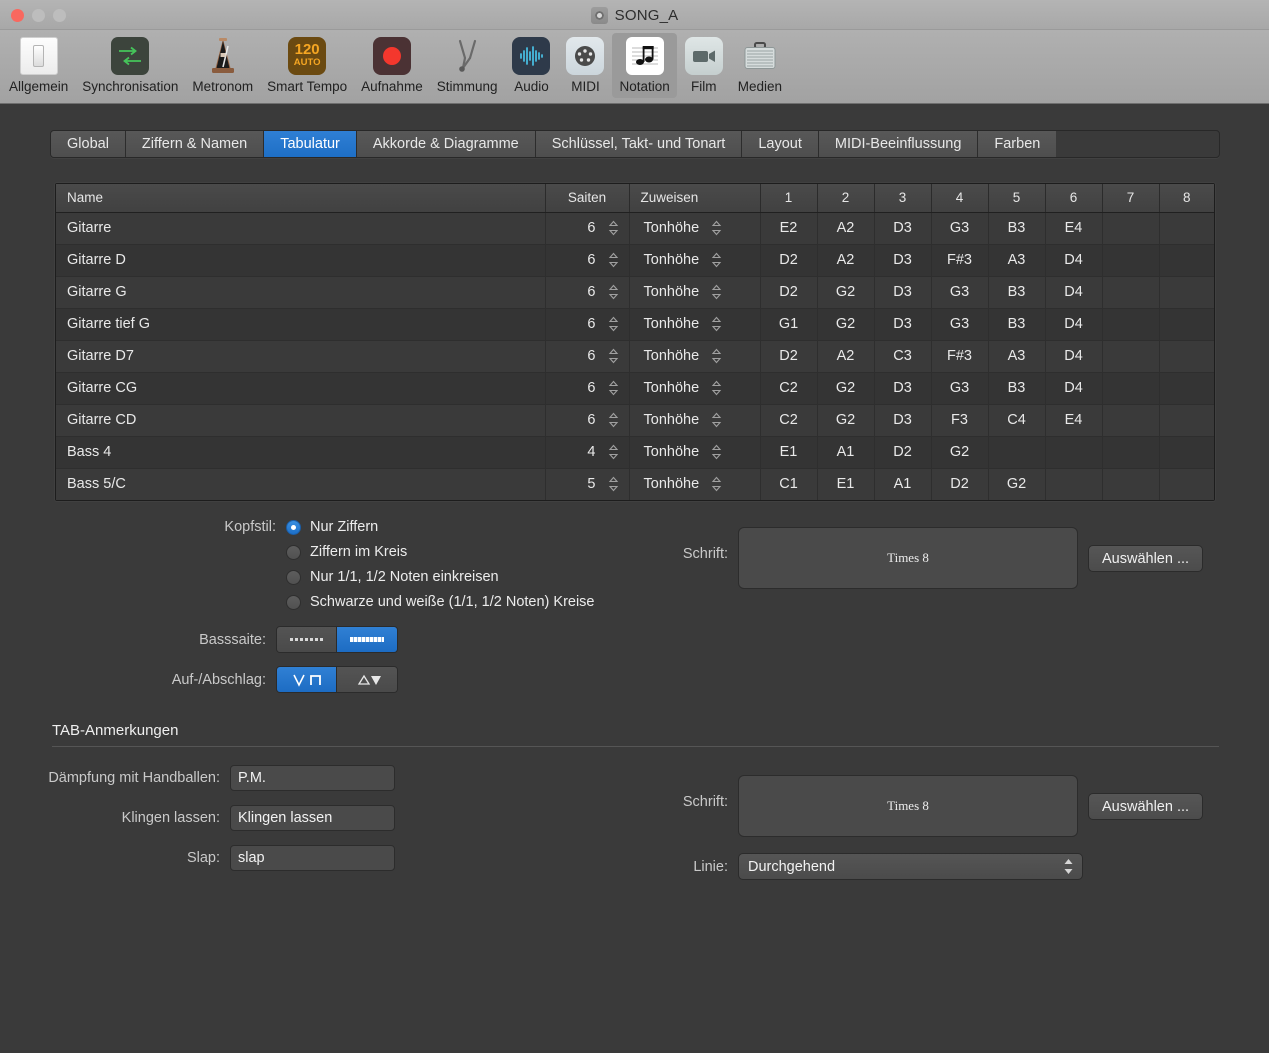 This screenshot has height=1053, width=1269. Describe the element at coordinates (88, 144) in the screenshot. I see `tab-global: Global` at that location.